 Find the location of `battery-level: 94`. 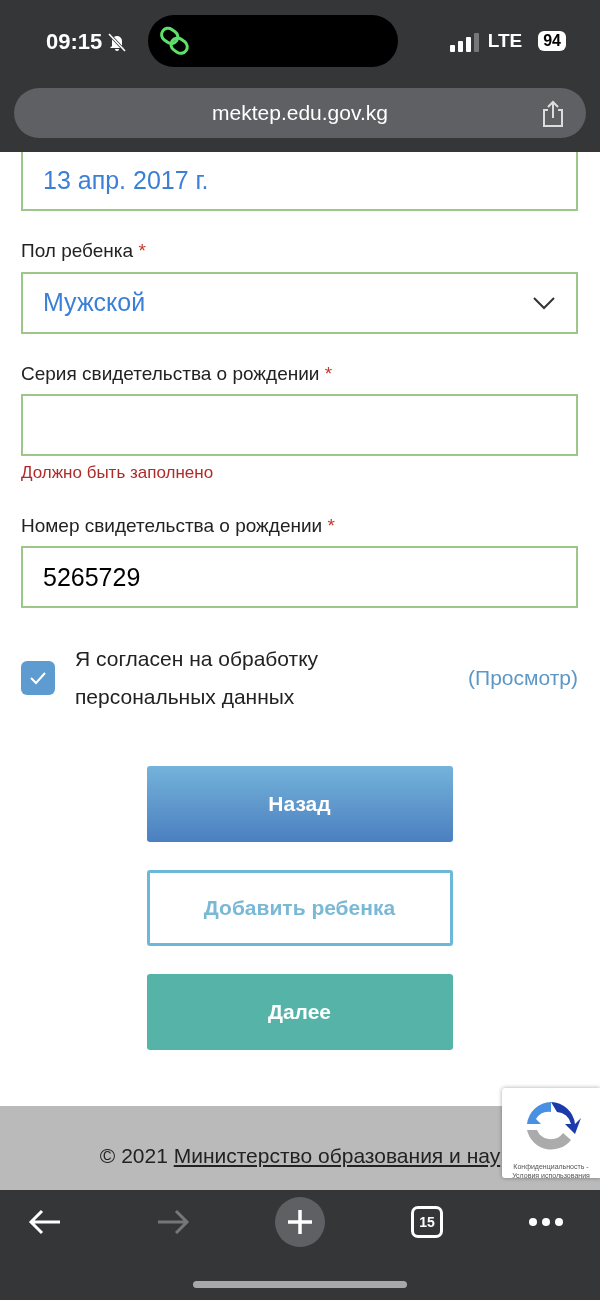

battery-level: 94 is located at coordinates (552, 41).